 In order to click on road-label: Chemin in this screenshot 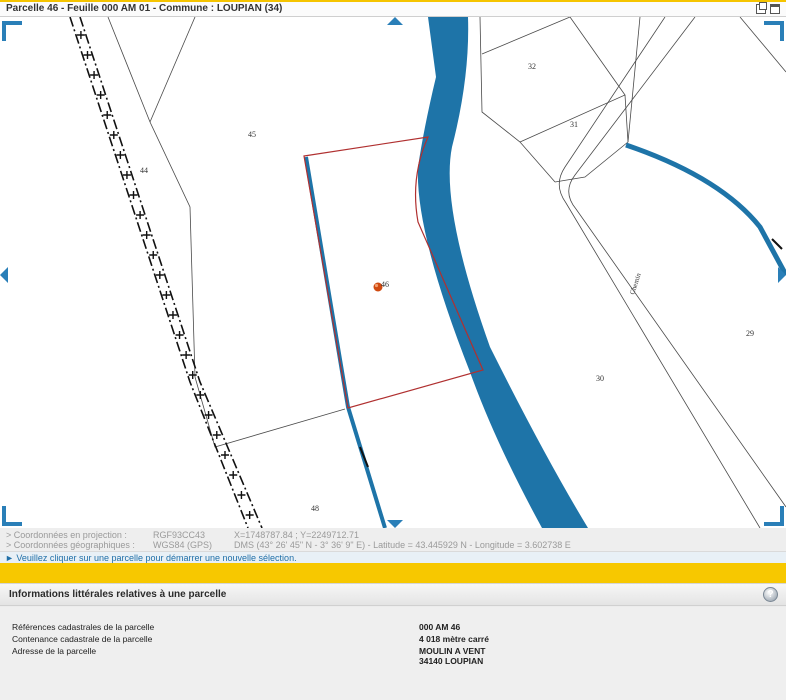, I will do `click(635, 284)`.